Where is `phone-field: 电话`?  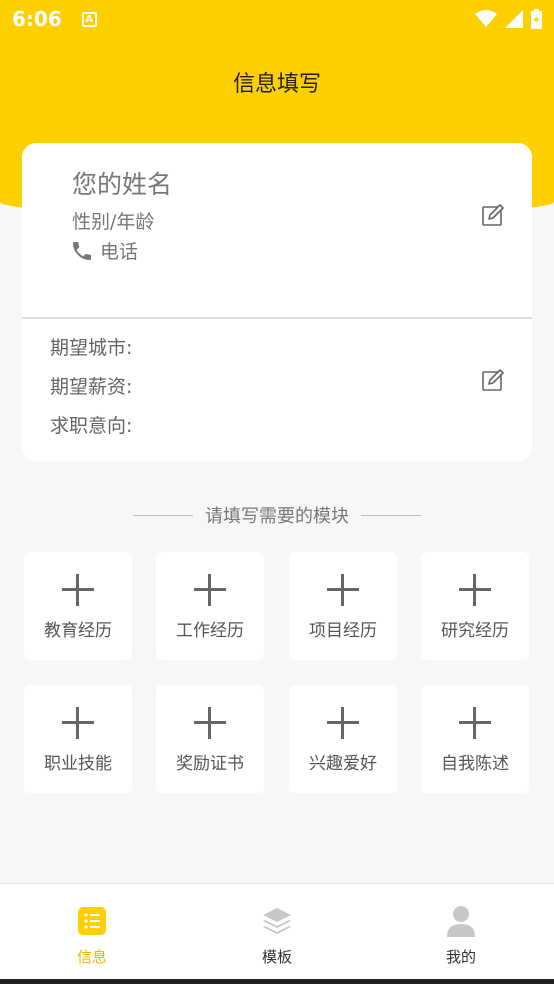
phone-field: 电话 is located at coordinates (104, 250).